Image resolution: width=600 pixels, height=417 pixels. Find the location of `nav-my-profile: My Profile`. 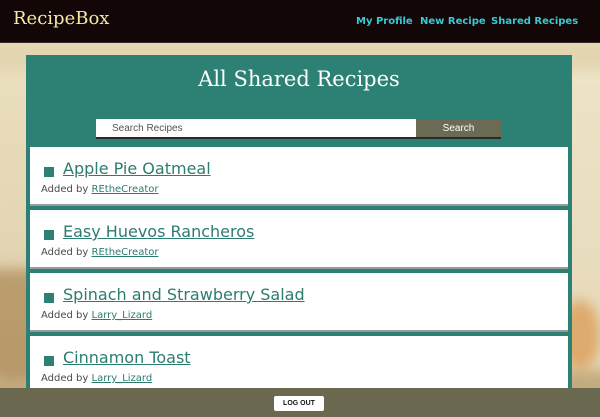

nav-my-profile: My Profile is located at coordinates (384, 21).